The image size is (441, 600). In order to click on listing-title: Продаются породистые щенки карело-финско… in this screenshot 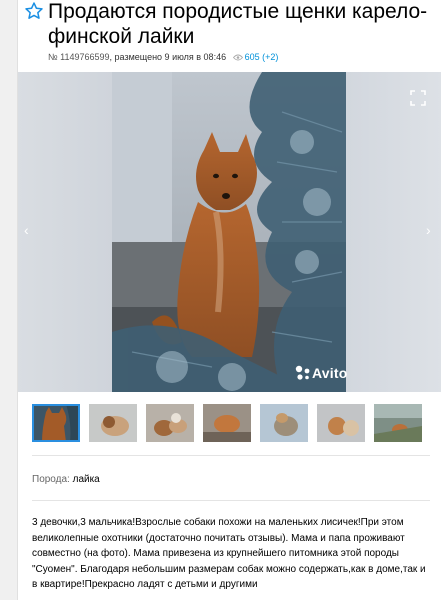, I will do `click(238, 24)`.